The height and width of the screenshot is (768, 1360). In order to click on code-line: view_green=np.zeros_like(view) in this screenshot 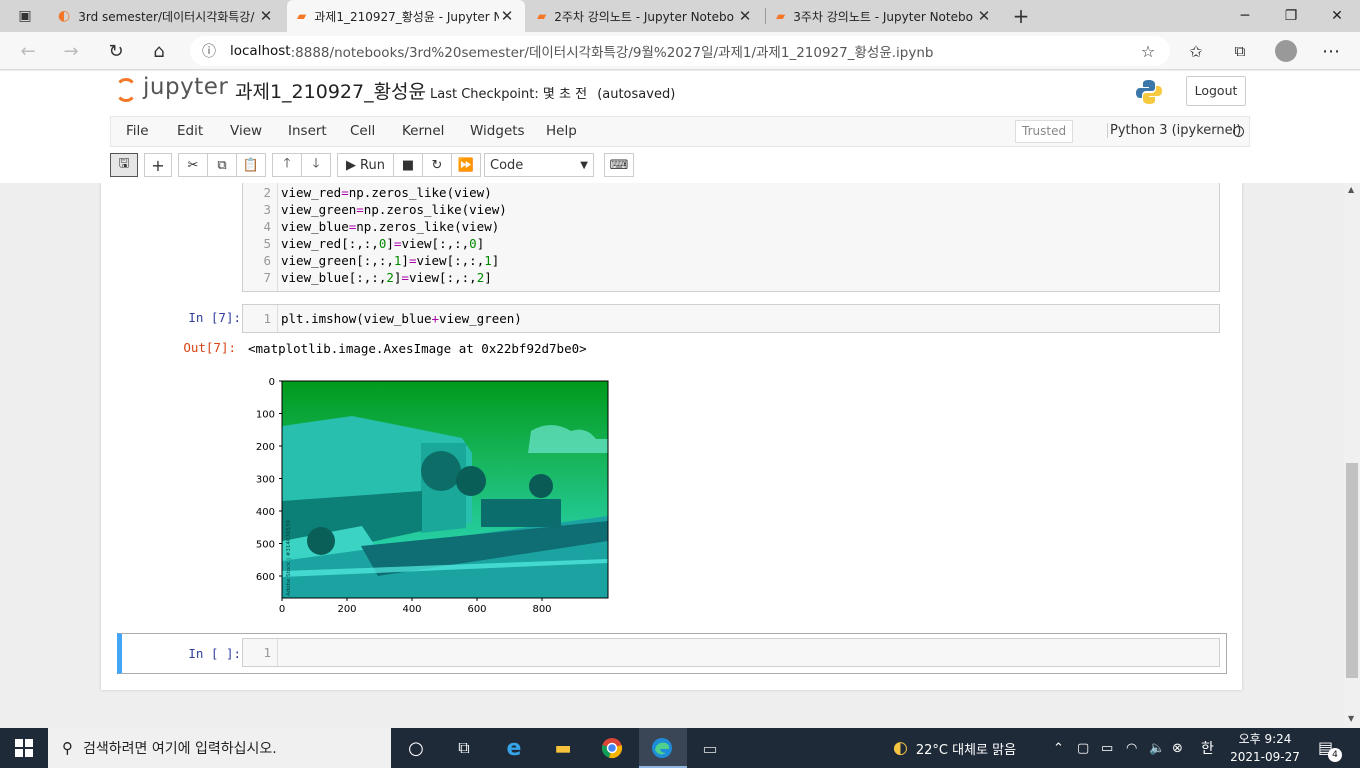, I will do `click(394, 209)`.